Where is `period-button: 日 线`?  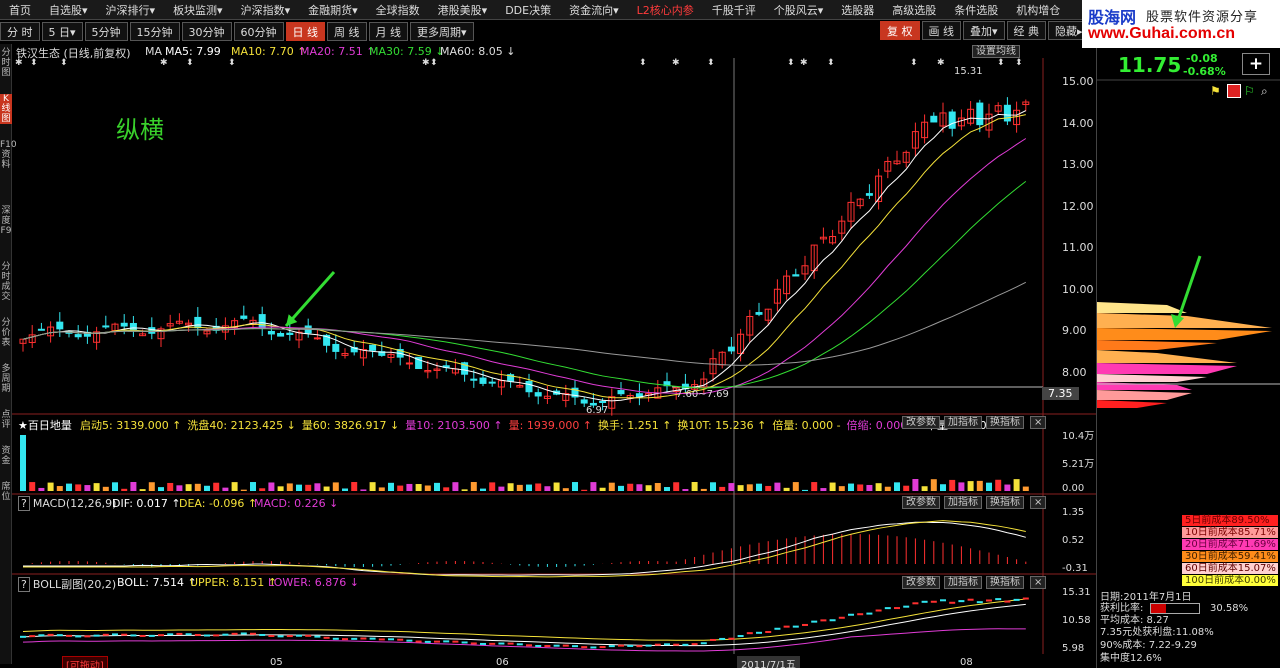
period-button: 日 线 is located at coordinates (305, 31).